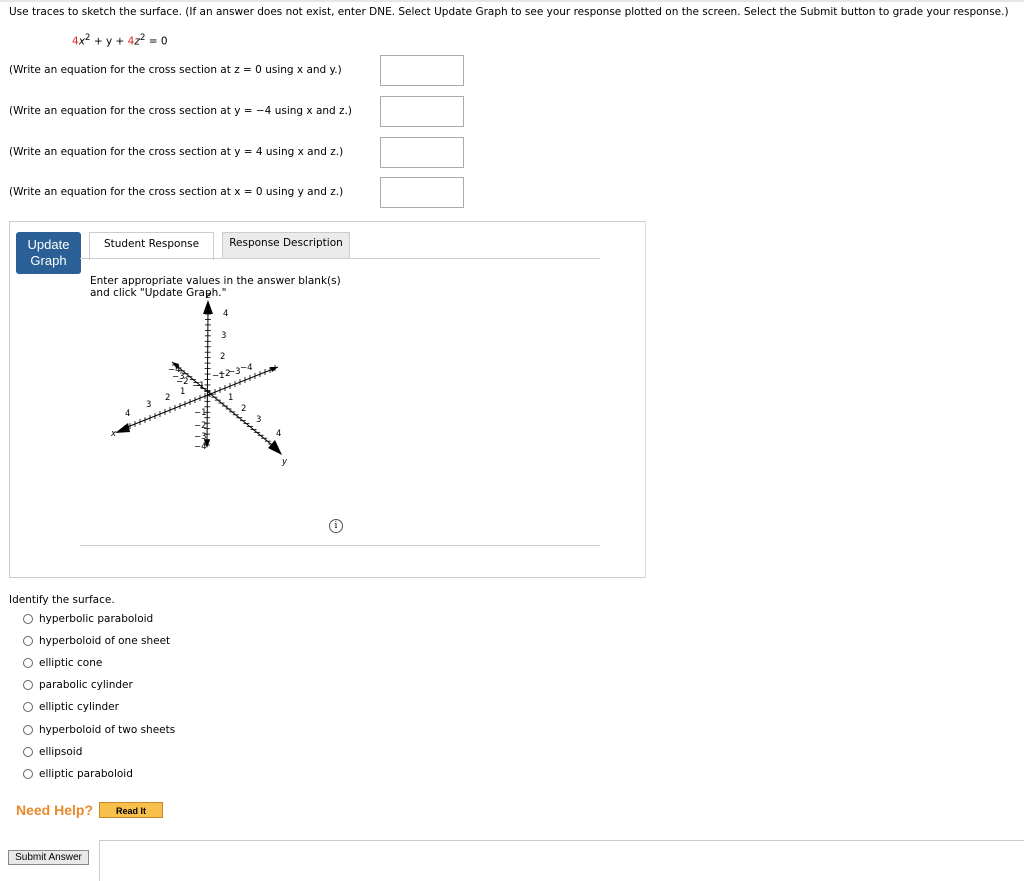 This screenshot has width=1024, height=881. What do you see at coordinates (122, 428) in the screenshot?
I see `x-arrow` at bounding box center [122, 428].